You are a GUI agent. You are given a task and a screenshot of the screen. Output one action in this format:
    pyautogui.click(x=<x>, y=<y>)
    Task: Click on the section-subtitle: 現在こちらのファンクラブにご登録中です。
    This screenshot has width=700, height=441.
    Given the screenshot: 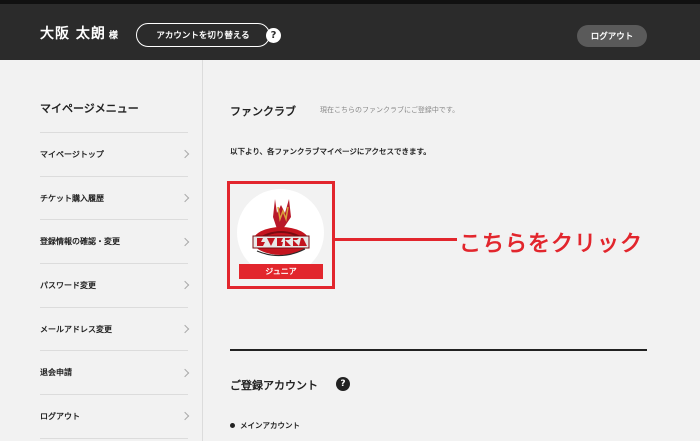 What is the action you would take?
    pyautogui.click(x=390, y=110)
    